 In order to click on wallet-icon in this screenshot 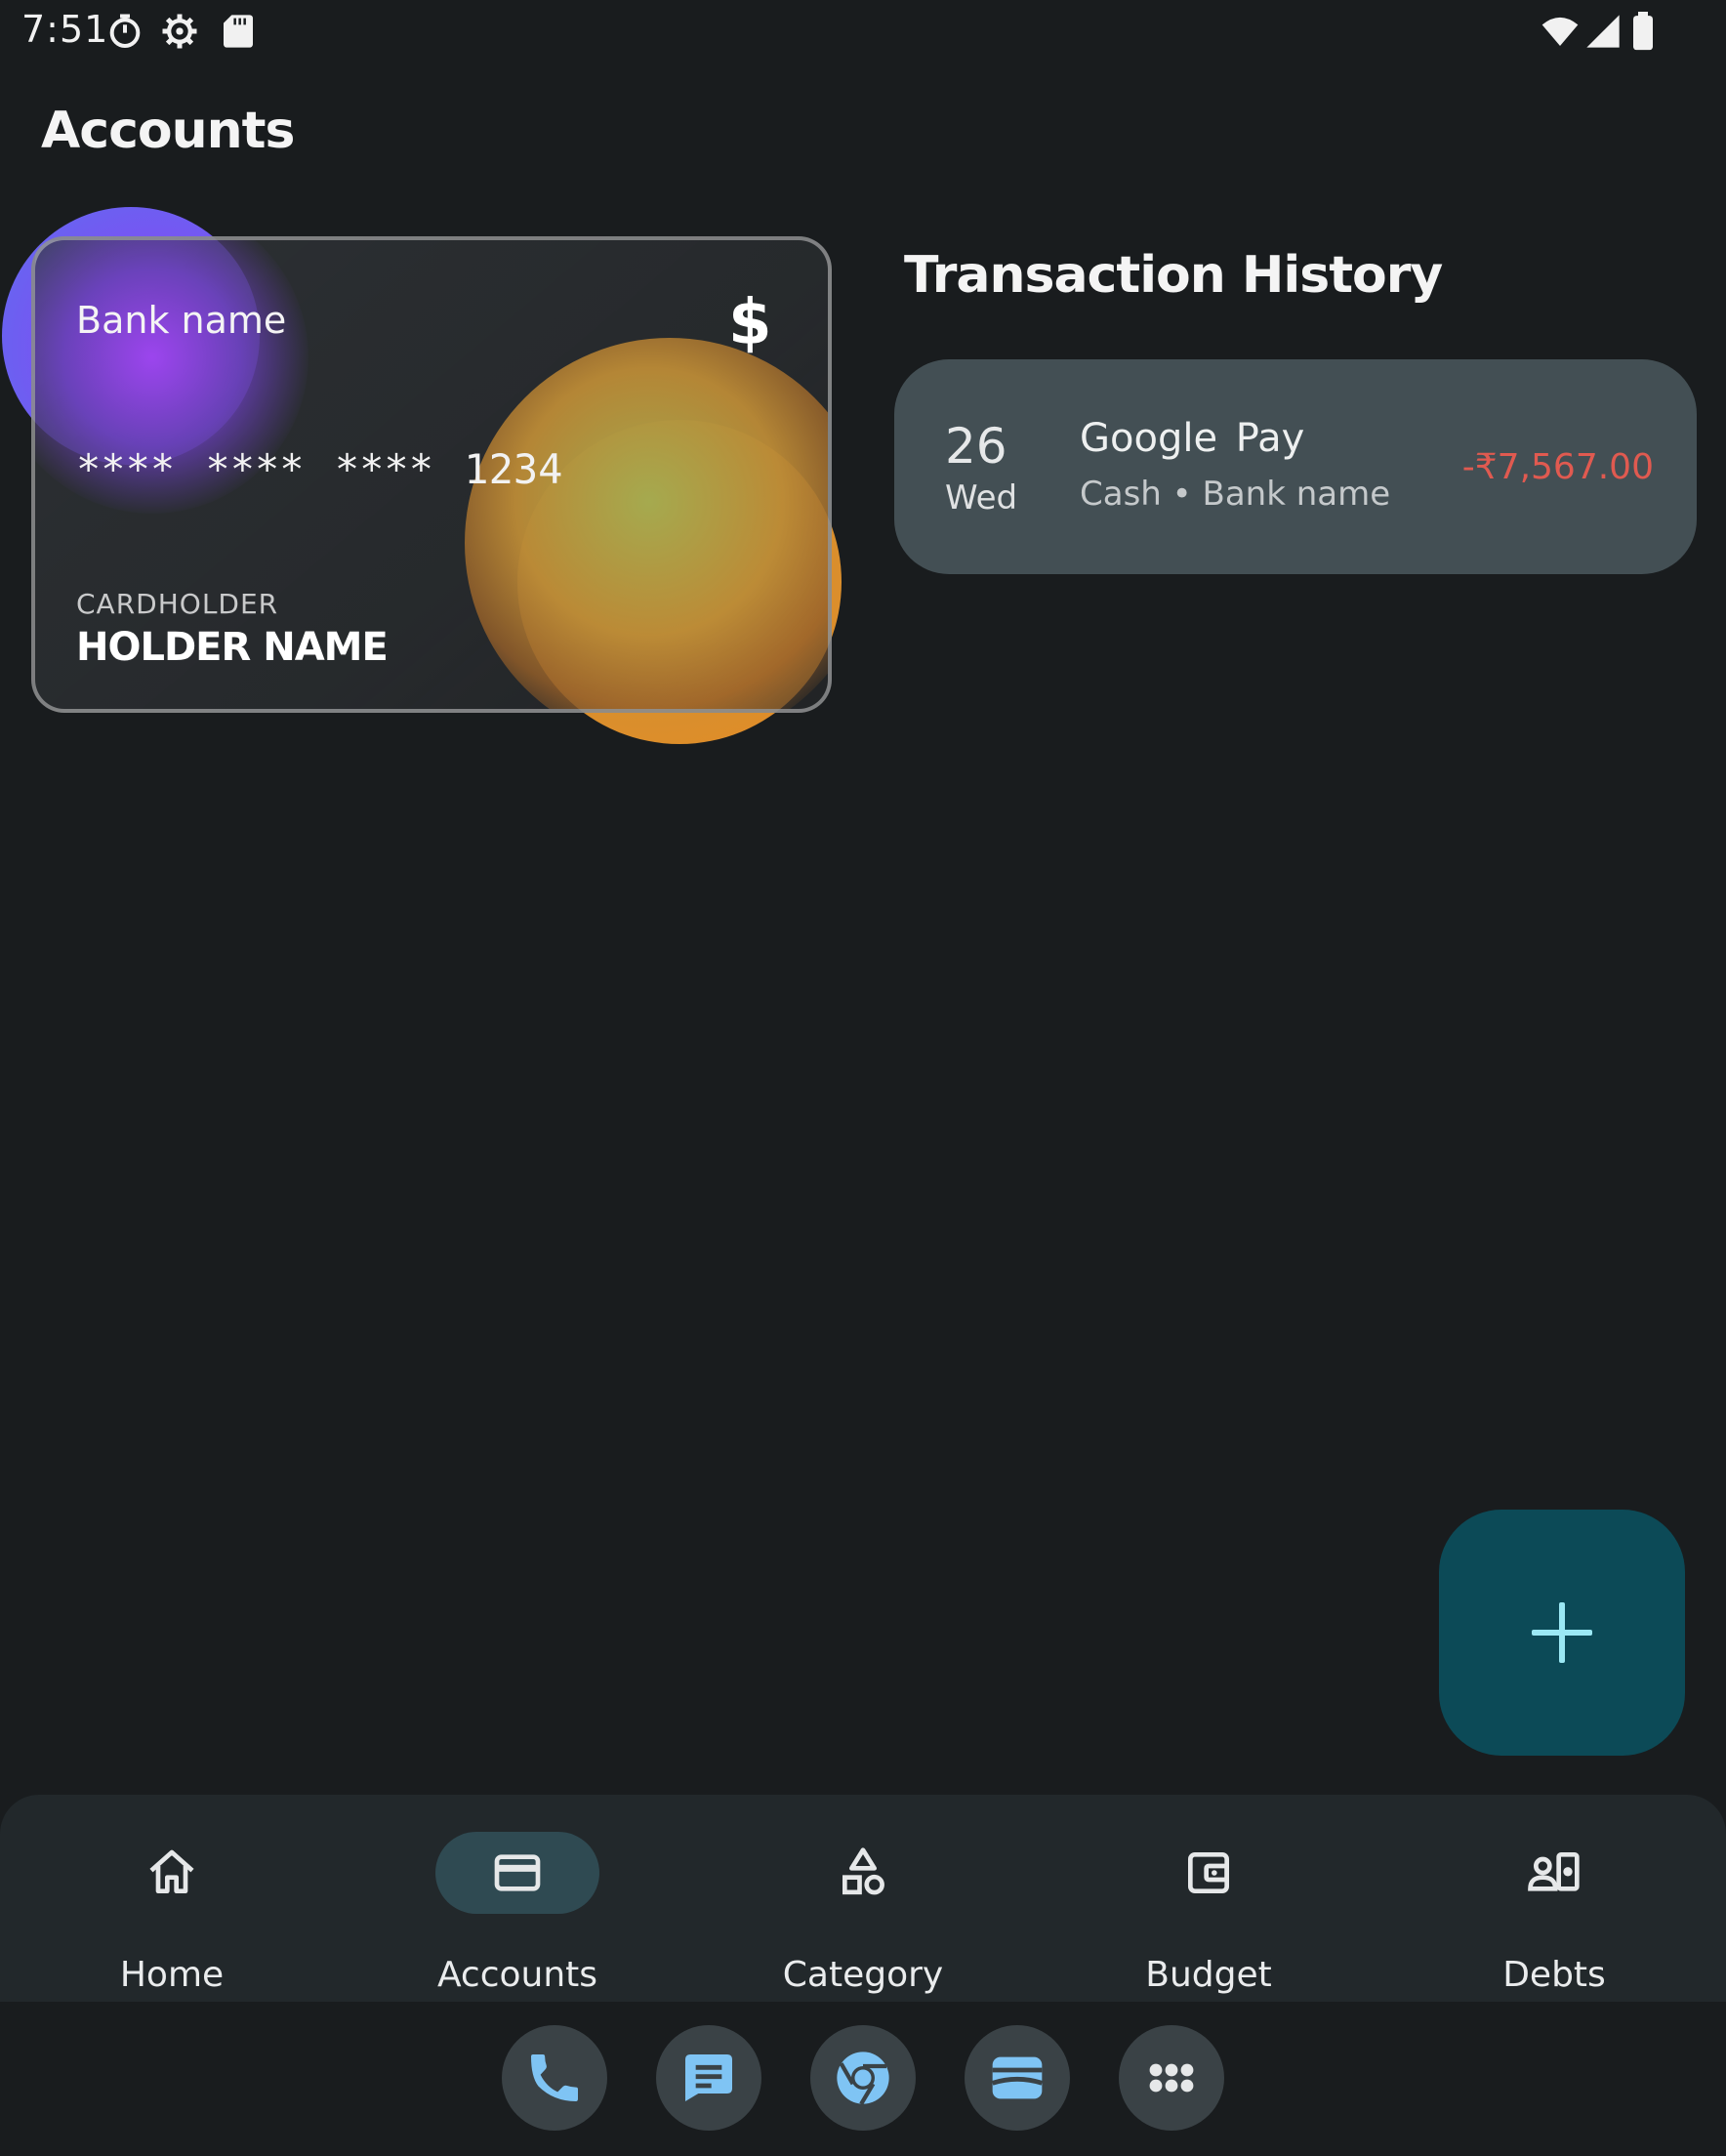, I will do `click(1208, 1873)`.